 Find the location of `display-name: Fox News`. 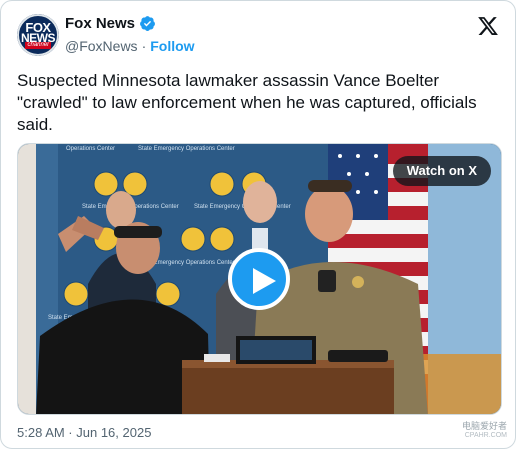

display-name: Fox News is located at coordinates (100, 23).